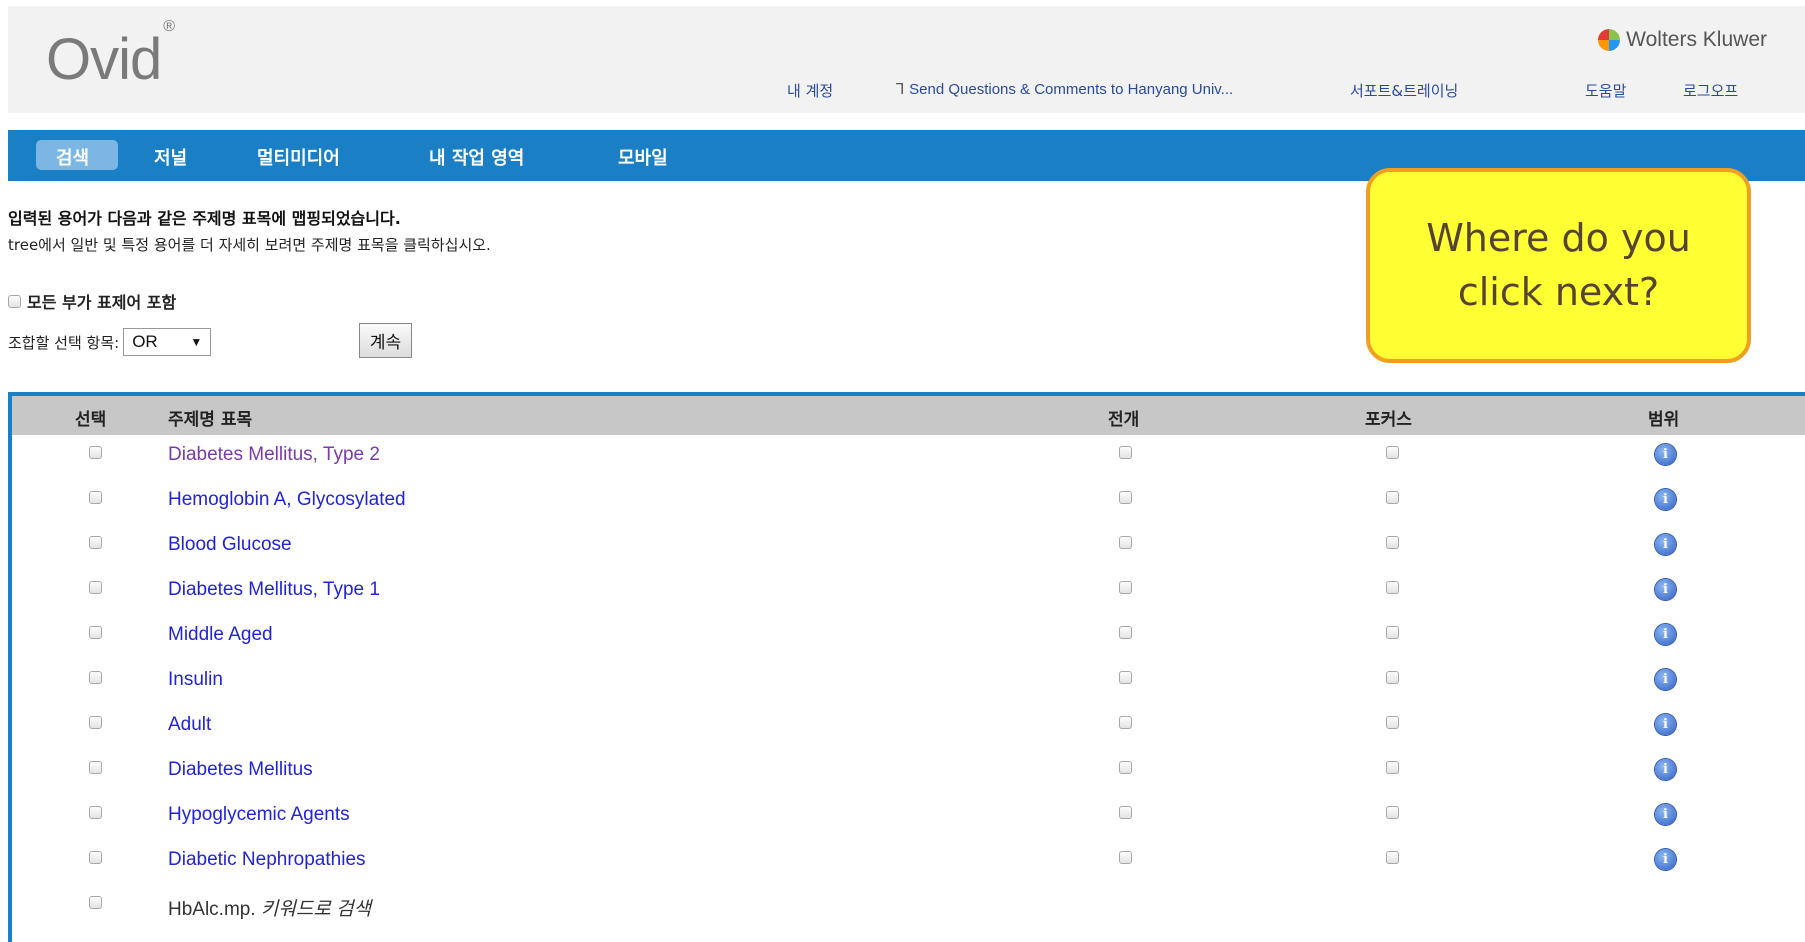  I want to click on table-row: Blood Glucose i, so click(908, 553).